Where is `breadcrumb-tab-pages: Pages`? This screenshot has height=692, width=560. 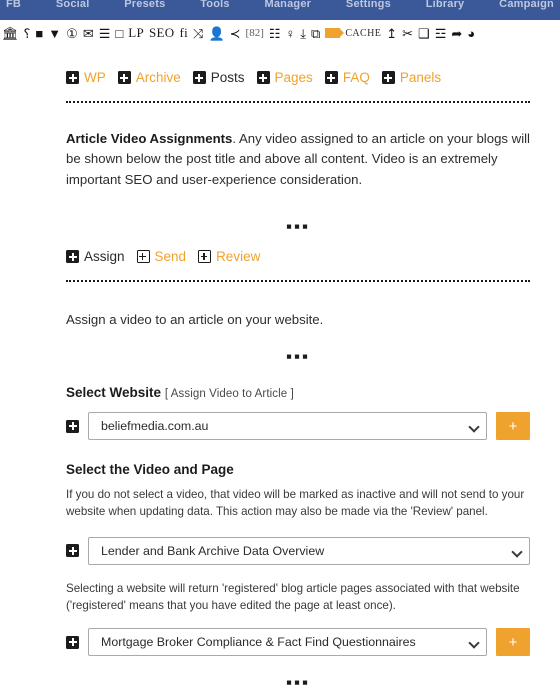 breadcrumb-tab-pages: Pages is located at coordinates (284, 77).